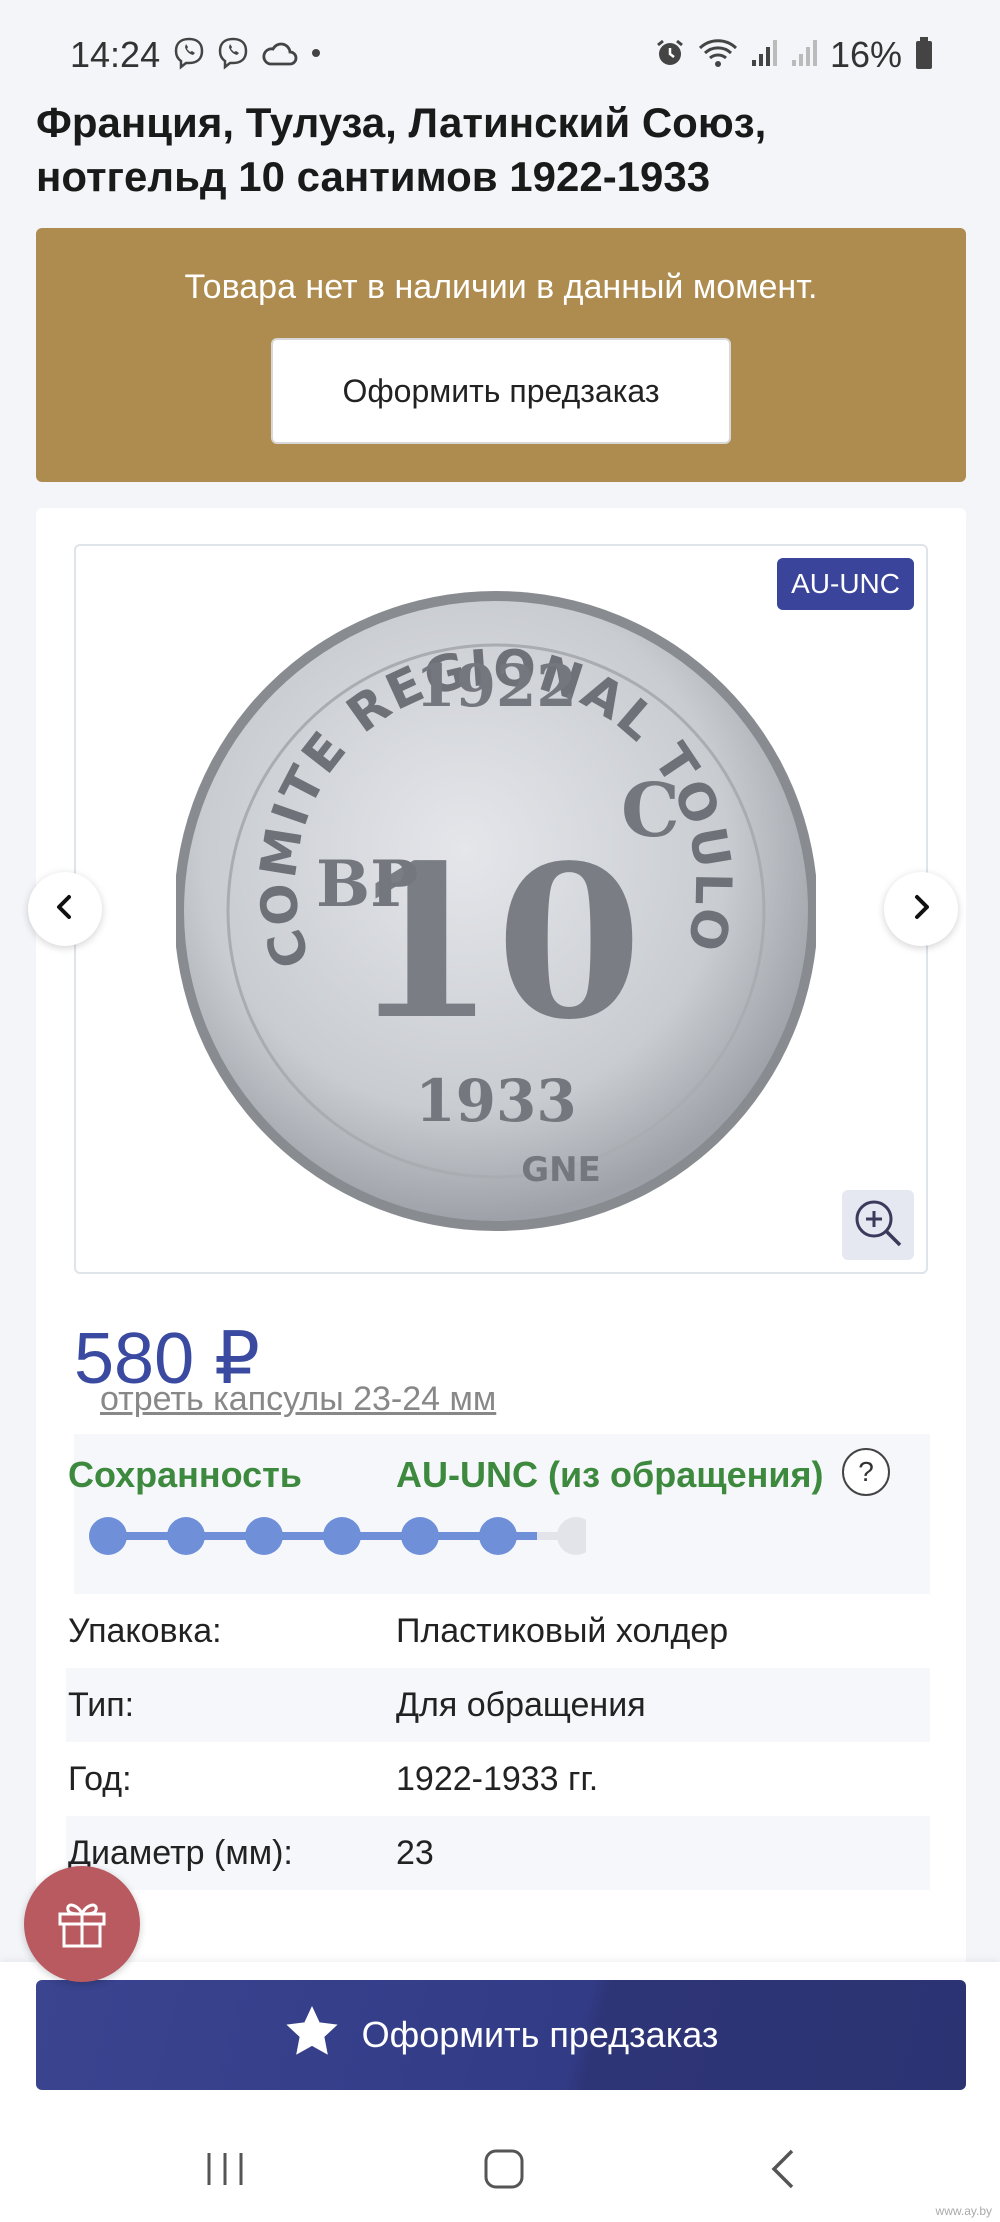  I want to click on spec-value: Для обращения, so click(521, 1705).